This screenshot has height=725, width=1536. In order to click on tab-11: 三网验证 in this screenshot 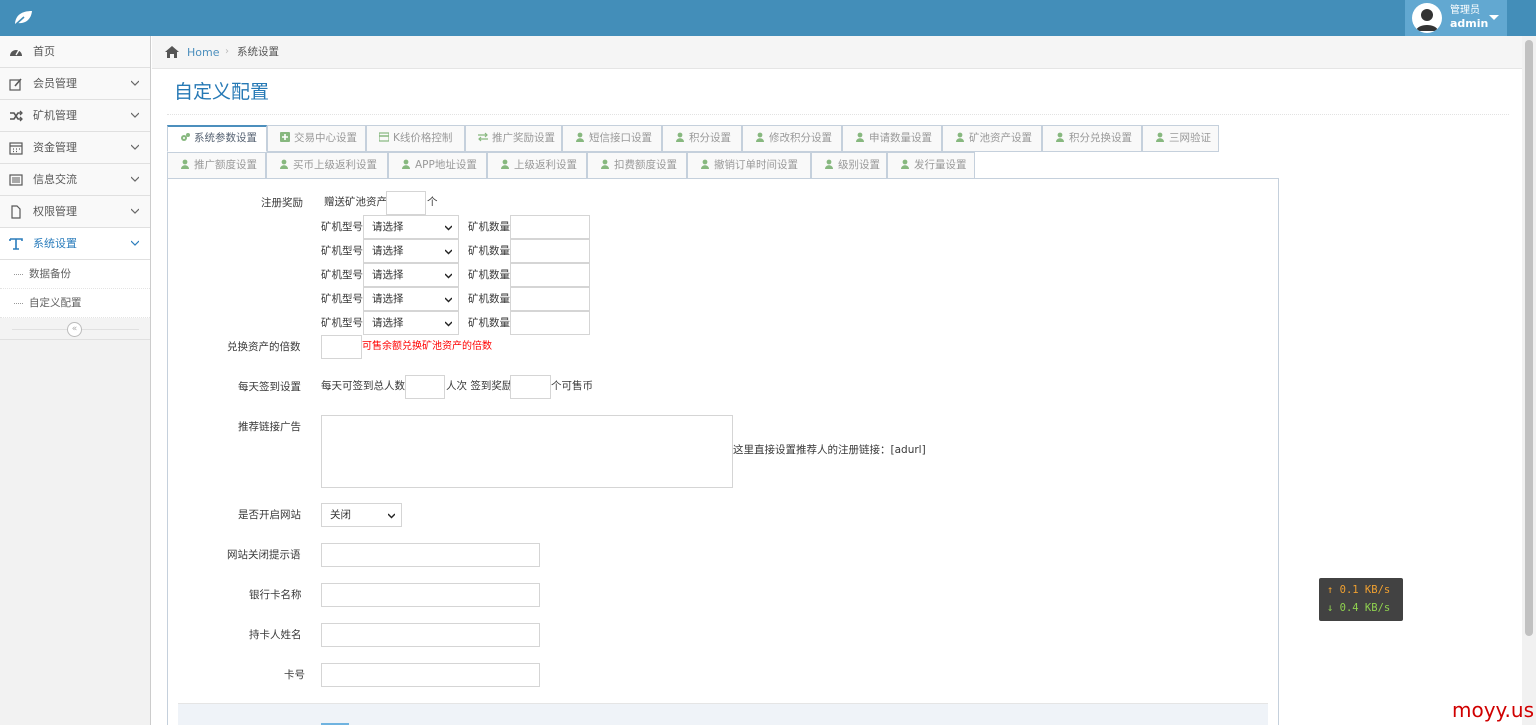, I will do `click(1180, 138)`.